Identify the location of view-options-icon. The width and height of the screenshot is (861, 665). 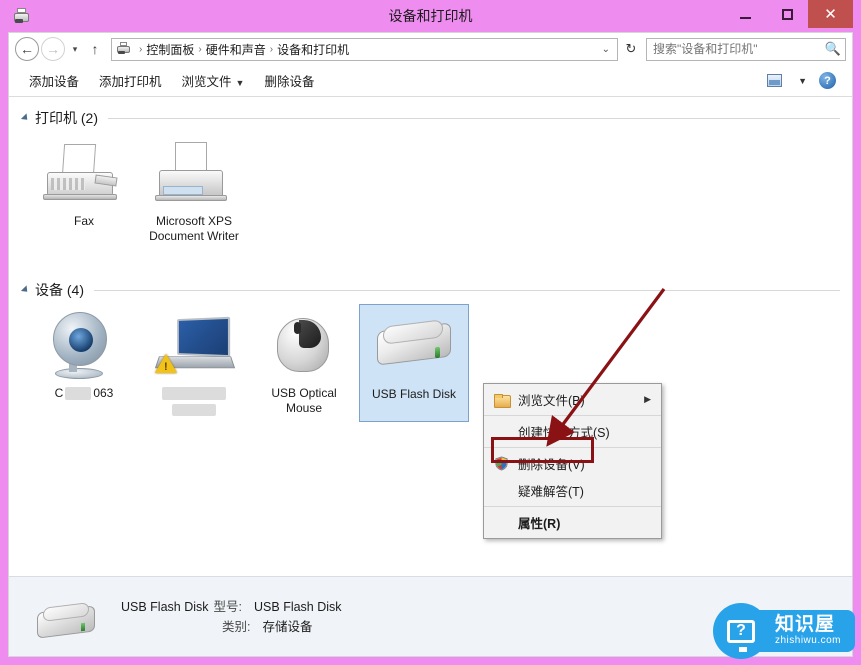
(775, 80).